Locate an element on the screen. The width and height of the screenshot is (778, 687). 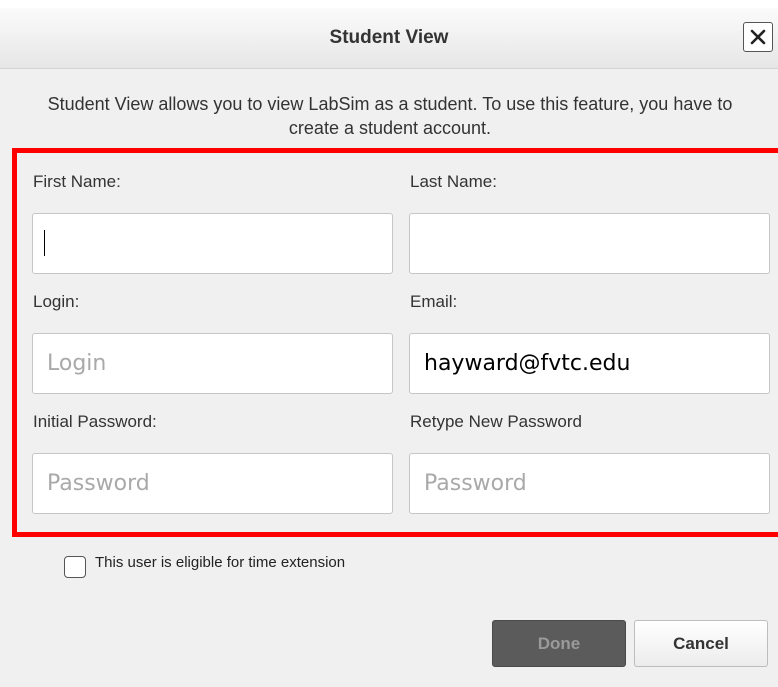
first-name-field-wrap is located at coordinates (212, 243).